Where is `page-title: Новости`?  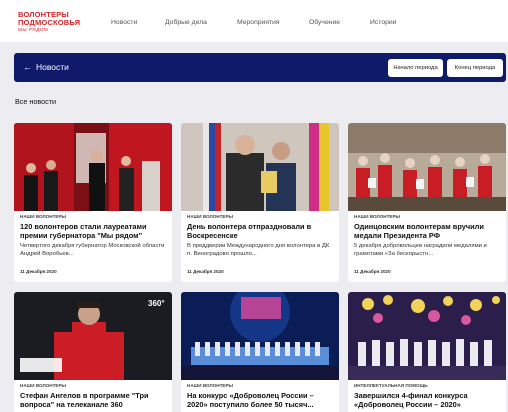
page-title: Новости is located at coordinates (52, 67).